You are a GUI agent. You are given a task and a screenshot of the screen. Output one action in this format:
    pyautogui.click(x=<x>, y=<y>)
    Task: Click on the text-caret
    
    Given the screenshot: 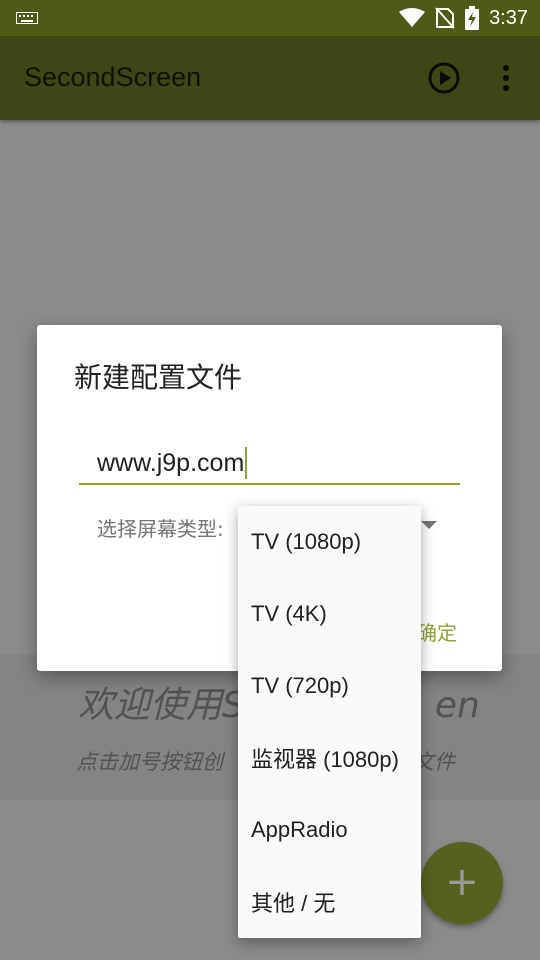 What is the action you would take?
    pyautogui.click(x=246, y=463)
    